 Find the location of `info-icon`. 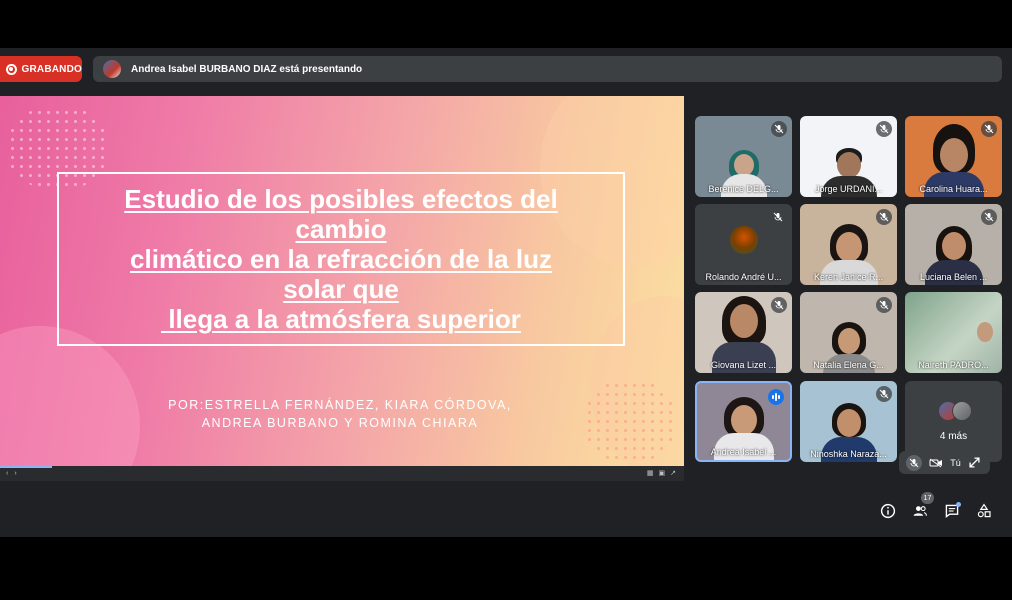

info-icon is located at coordinates (888, 511).